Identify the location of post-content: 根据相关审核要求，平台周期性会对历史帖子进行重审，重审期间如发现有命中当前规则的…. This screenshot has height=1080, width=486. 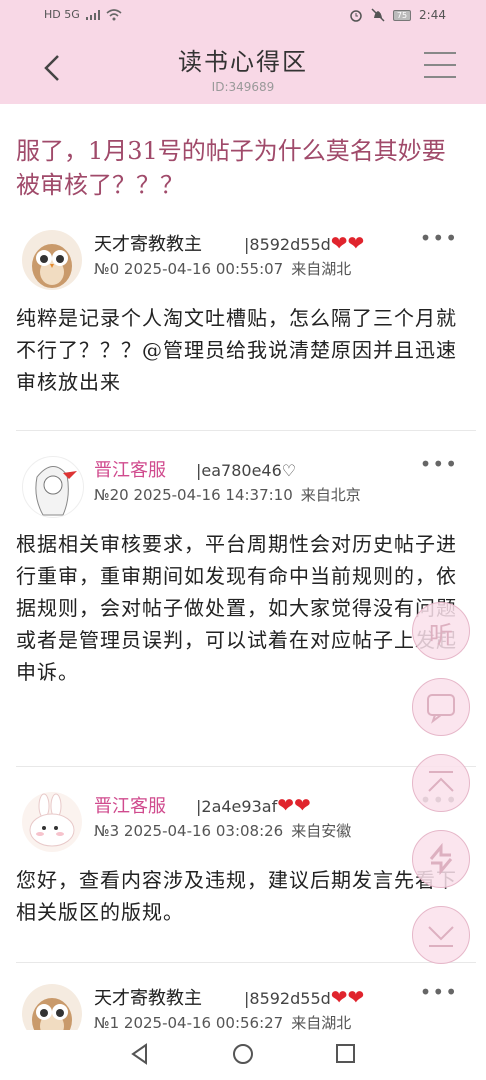
(236, 608).